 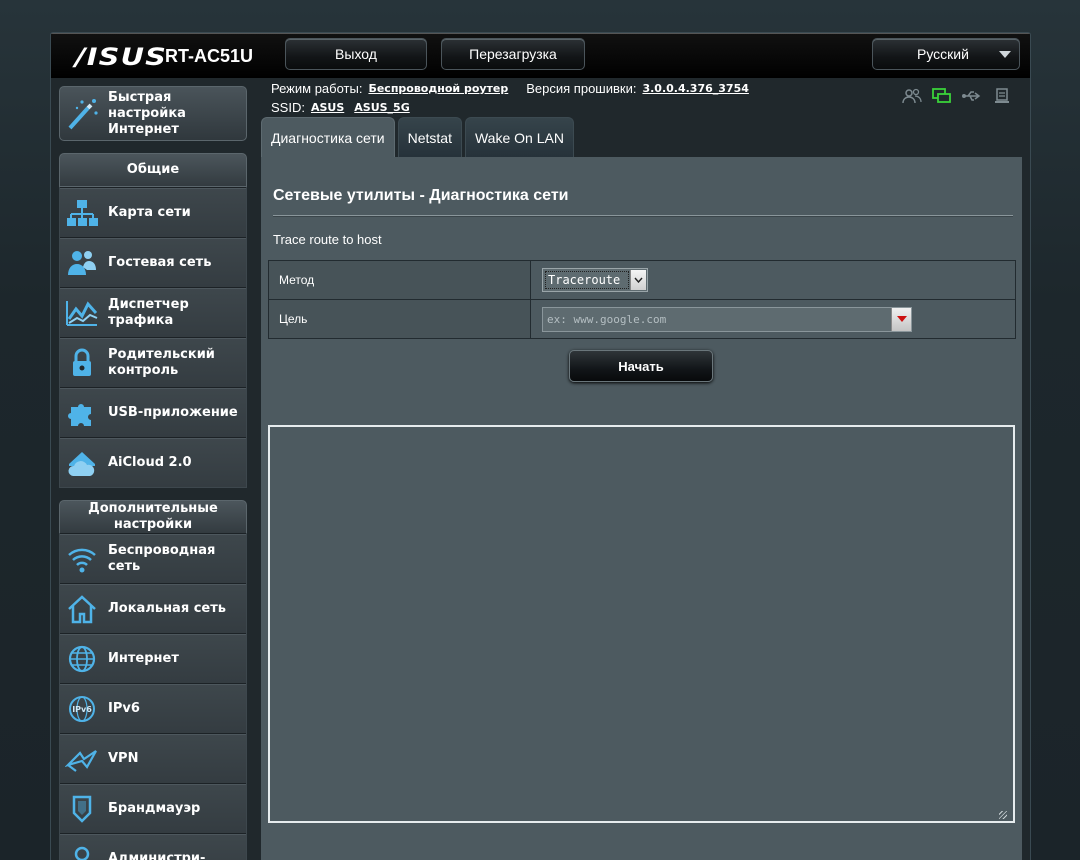 I want to click on wan-icon, so click(x=82, y=659).